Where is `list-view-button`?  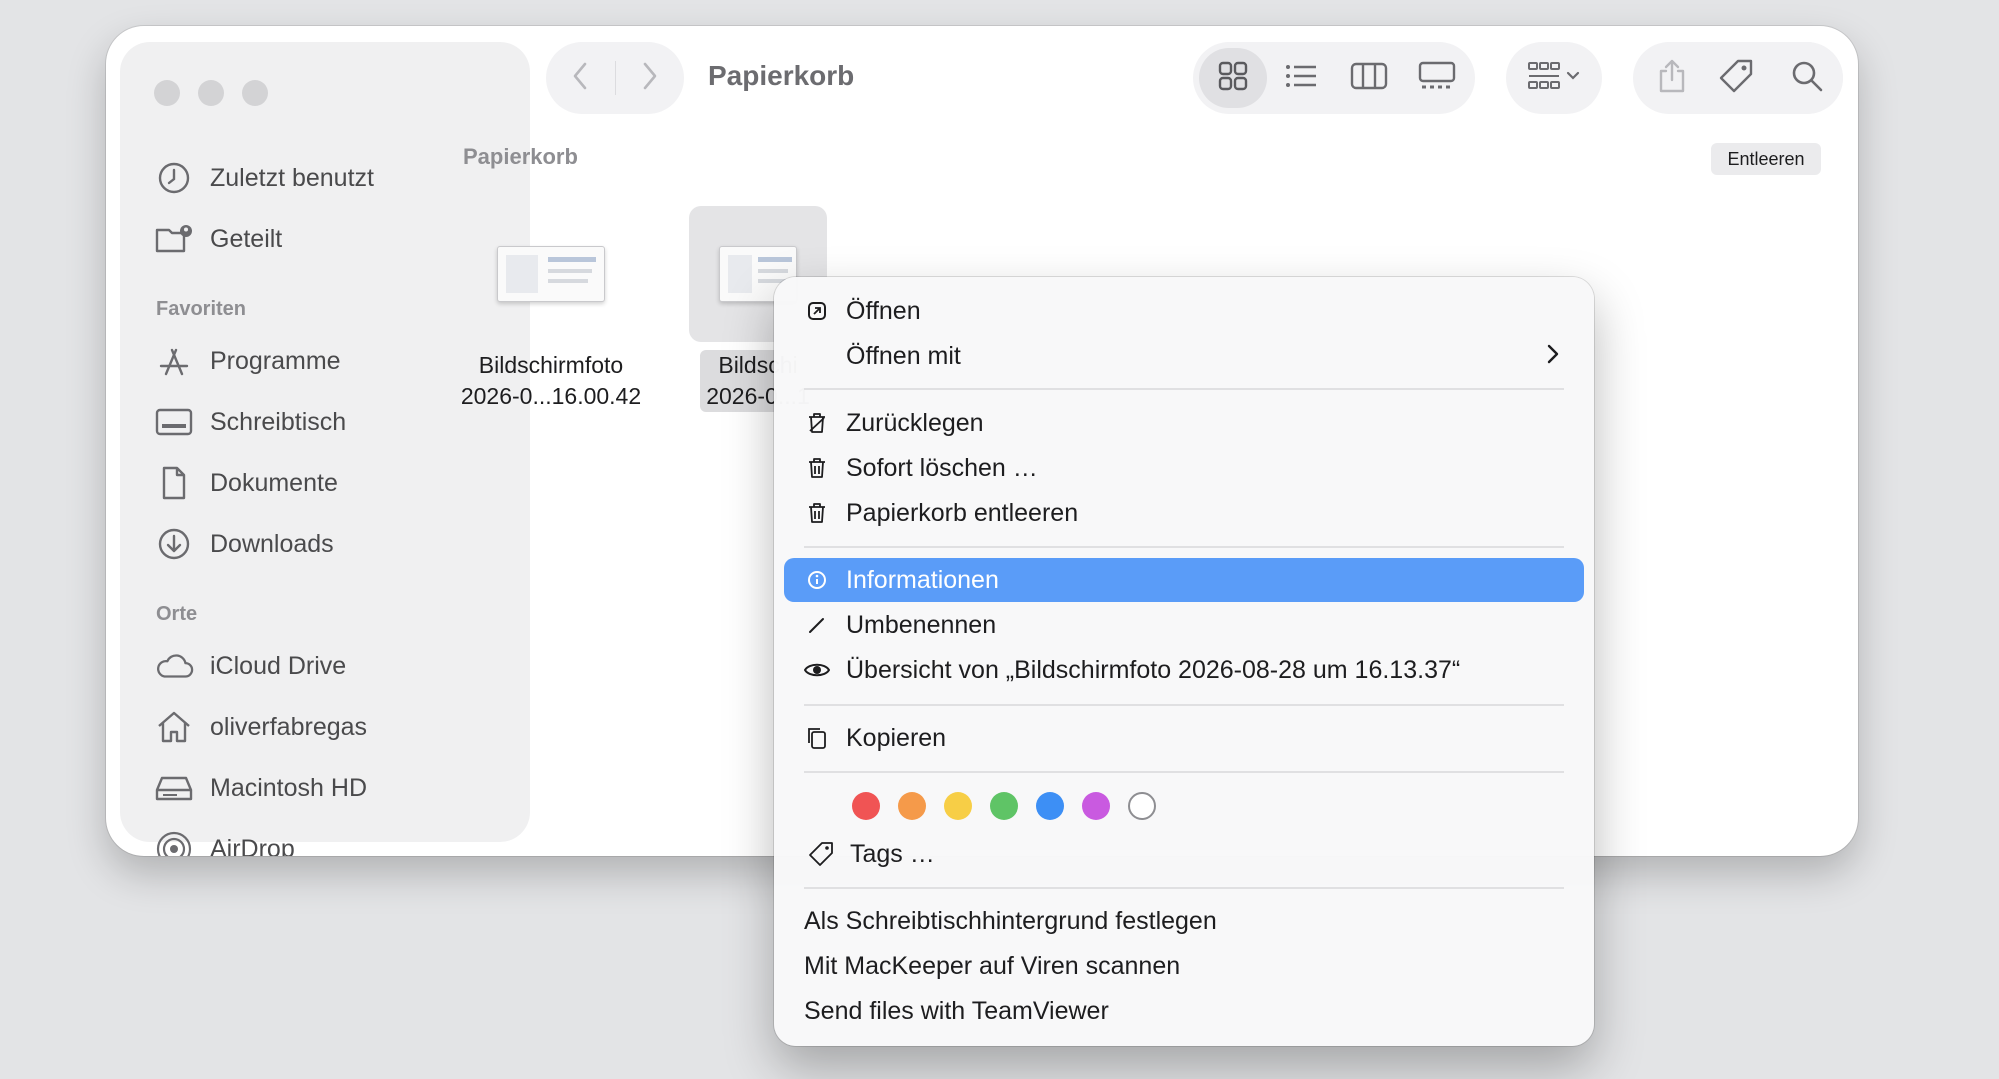 list-view-button is located at coordinates (1301, 78).